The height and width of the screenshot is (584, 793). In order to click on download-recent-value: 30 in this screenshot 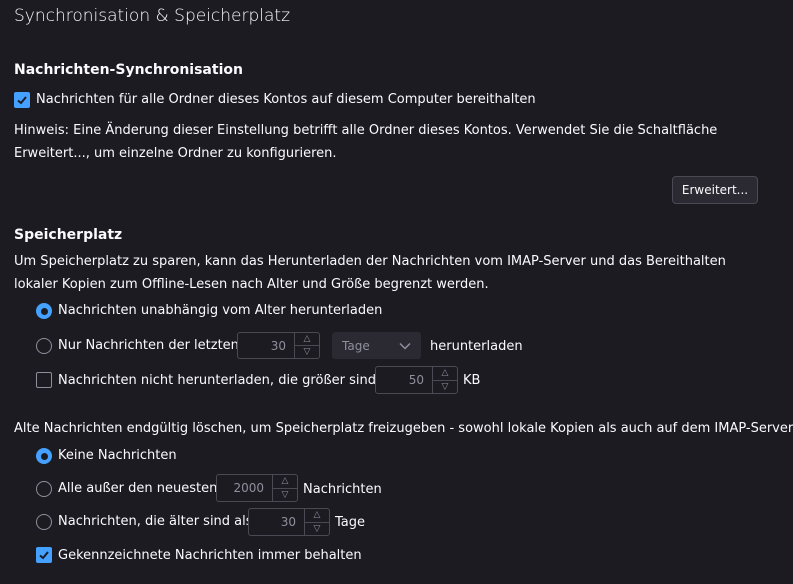, I will do `click(266, 345)`.